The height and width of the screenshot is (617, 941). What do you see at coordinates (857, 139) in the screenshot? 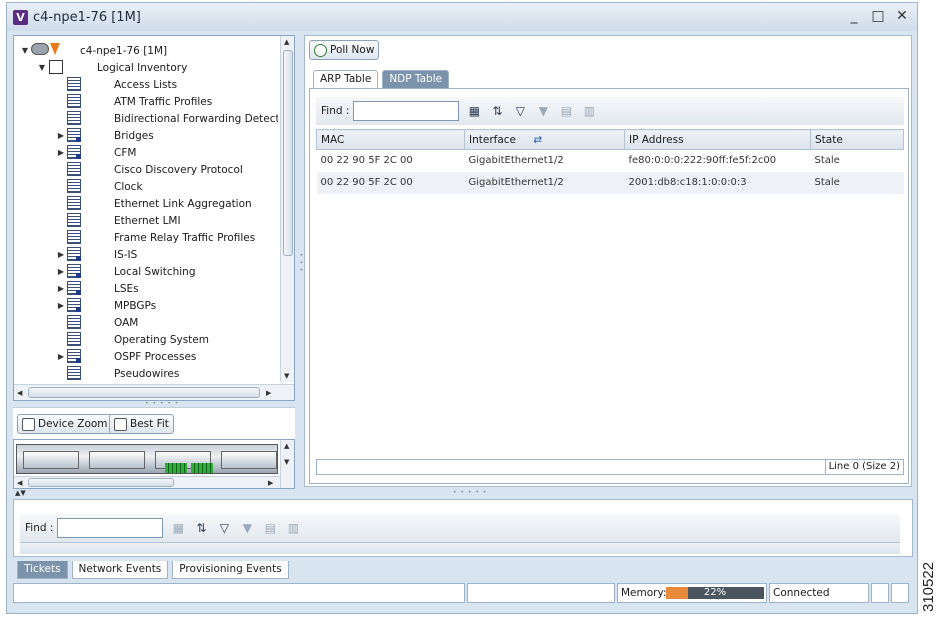
I see `column-header-state: State` at bounding box center [857, 139].